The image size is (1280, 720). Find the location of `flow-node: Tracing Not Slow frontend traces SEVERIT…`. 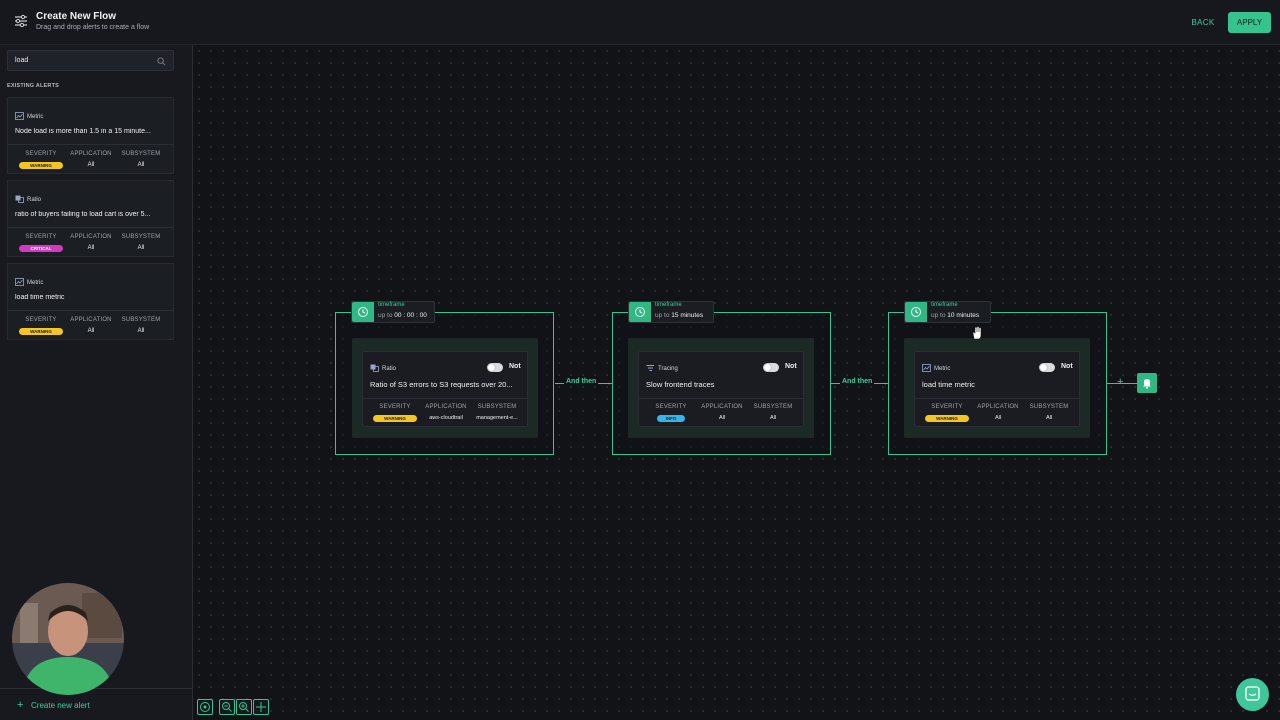

flow-node: Tracing Not Slow frontend traces SEVERIT… is located at coordinates (721, 388).